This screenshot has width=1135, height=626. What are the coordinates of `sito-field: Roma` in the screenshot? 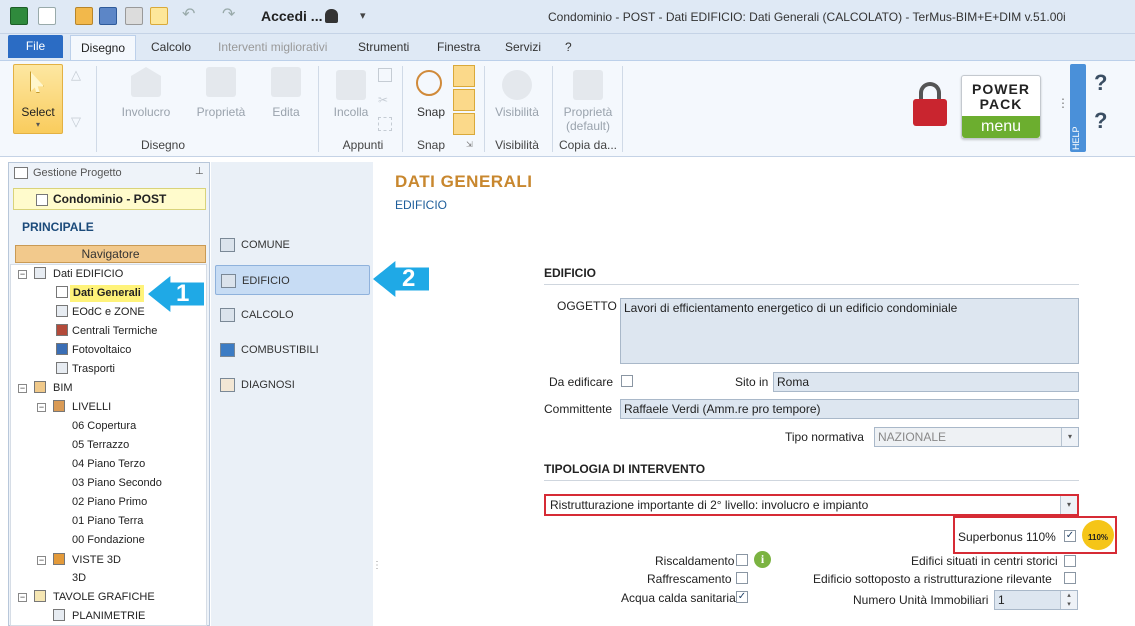 It's located at (926, 382).